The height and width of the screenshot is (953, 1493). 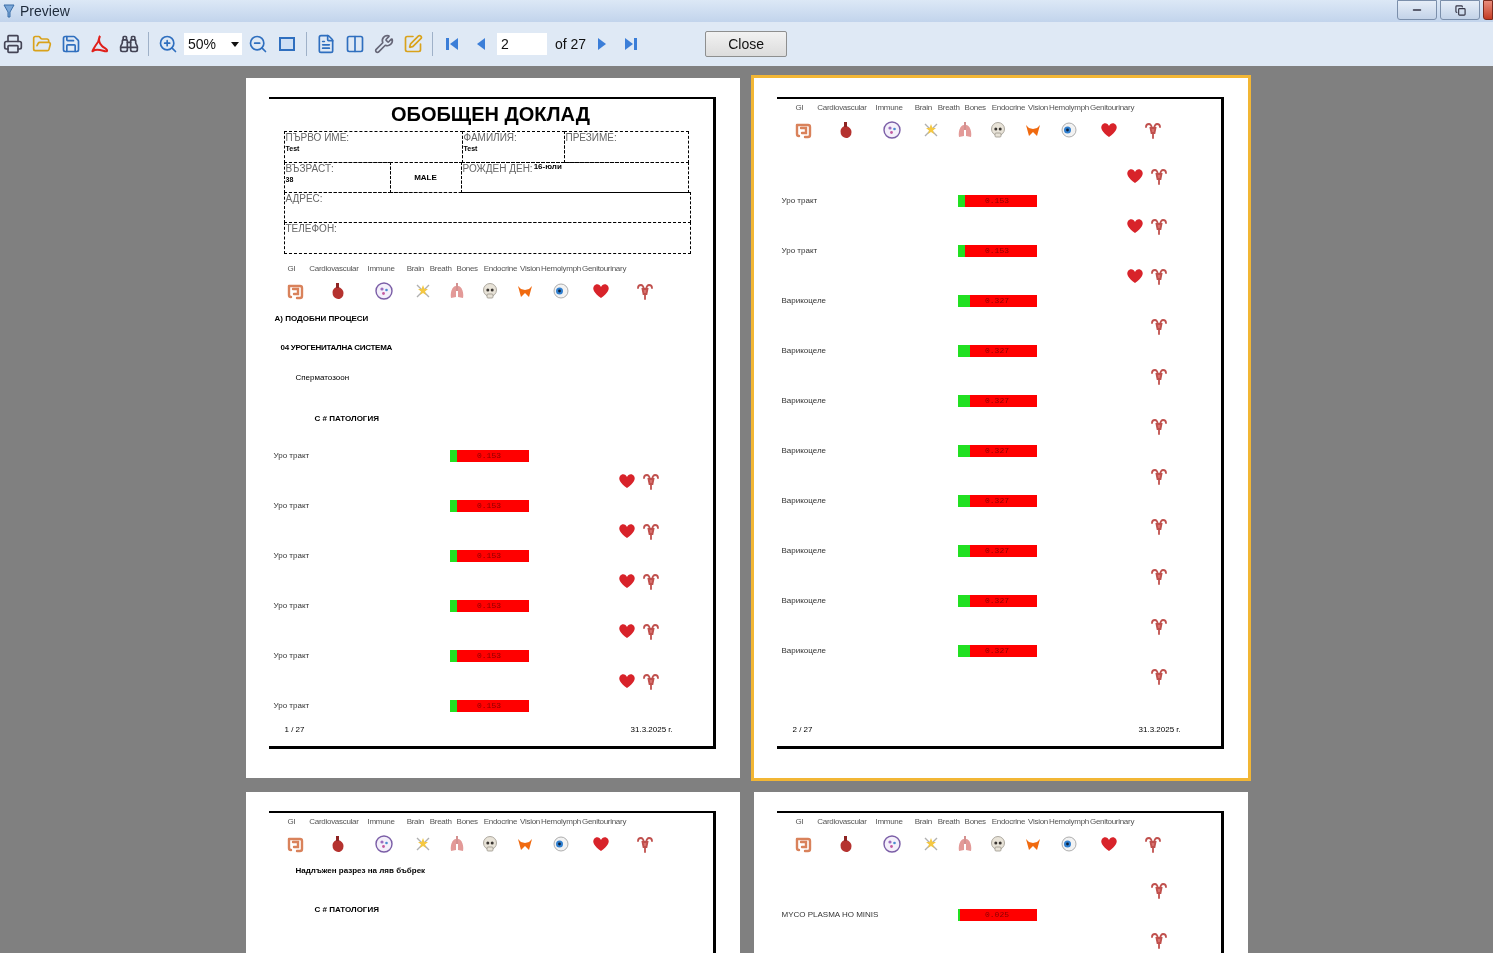 What do you see at coordinates (452, 44) in the screenshot?
I see `first-page-icon` at bounding box center [452, 44].